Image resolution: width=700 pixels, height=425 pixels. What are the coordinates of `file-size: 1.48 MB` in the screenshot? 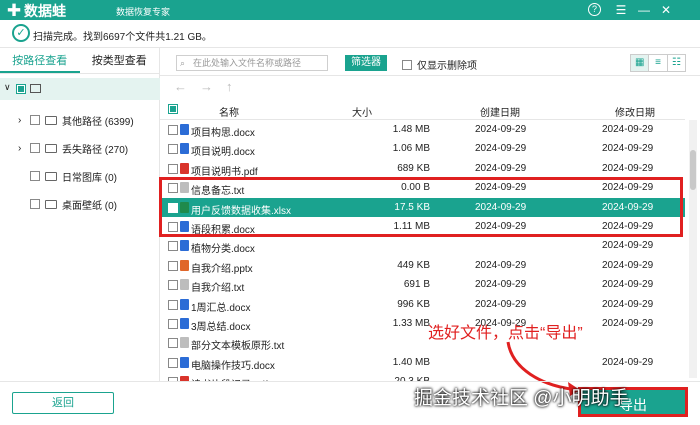 It's located at (411, 129).